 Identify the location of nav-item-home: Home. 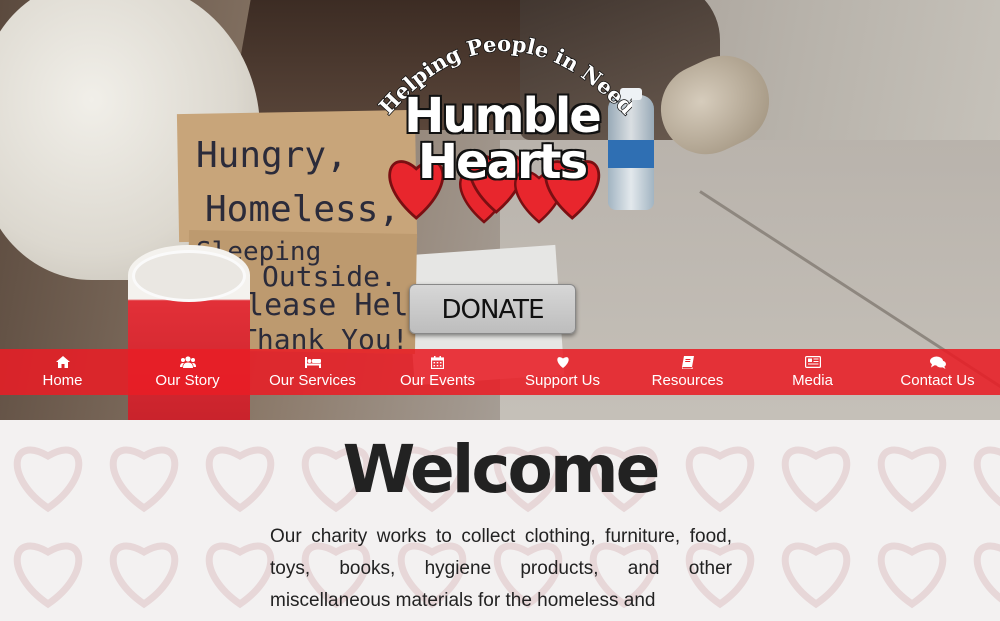
(62, 372).